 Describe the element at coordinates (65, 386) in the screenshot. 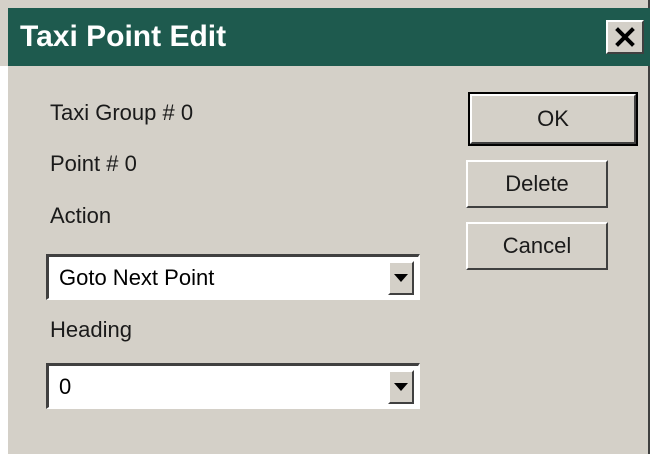

I see `heading-dropdown-value: 0` at that location.